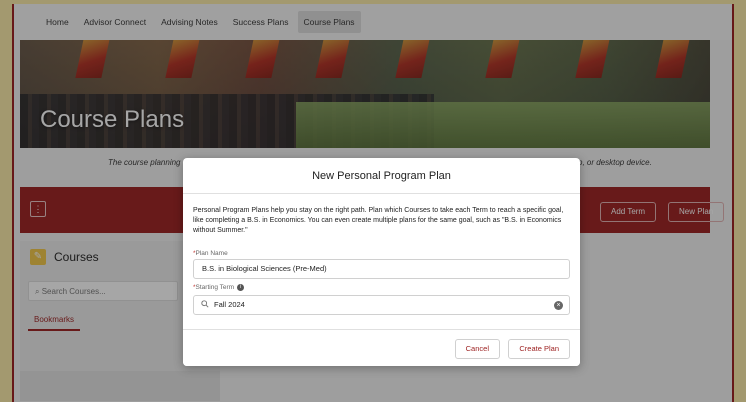  Describe the element at coordinates (558, 305) in the screenshot. I see `clear-icon: ×` at that location.